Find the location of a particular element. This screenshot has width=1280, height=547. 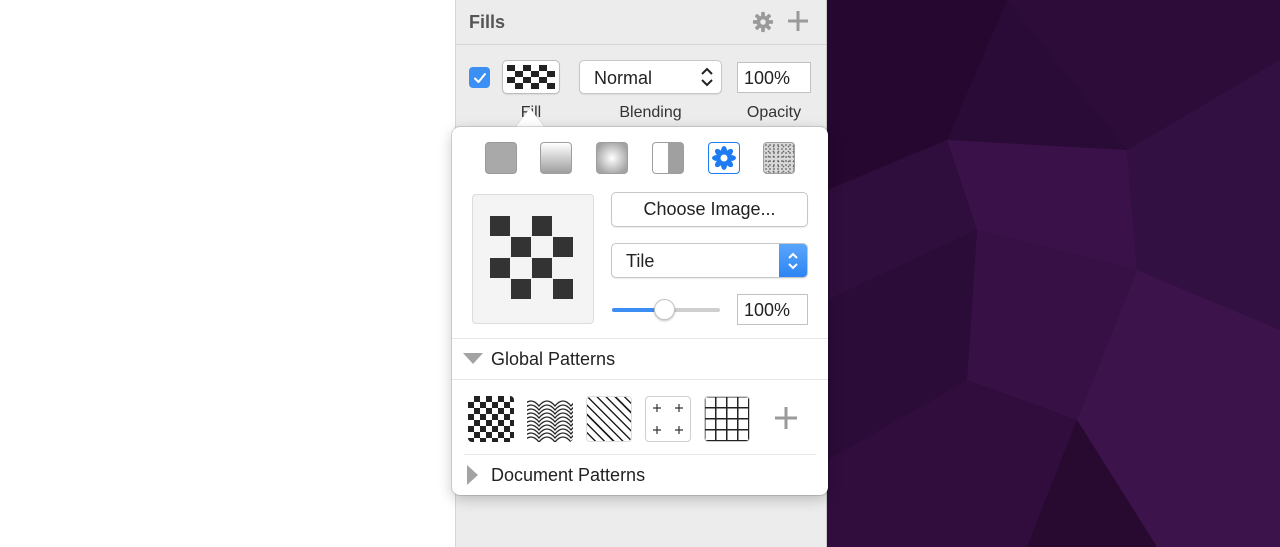

fill-enabled-checkbox is located at coordinates (479, 77).